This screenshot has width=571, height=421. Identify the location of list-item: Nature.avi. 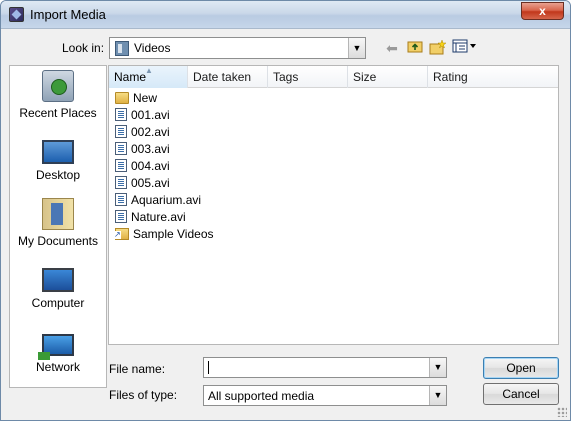
(150, 217).